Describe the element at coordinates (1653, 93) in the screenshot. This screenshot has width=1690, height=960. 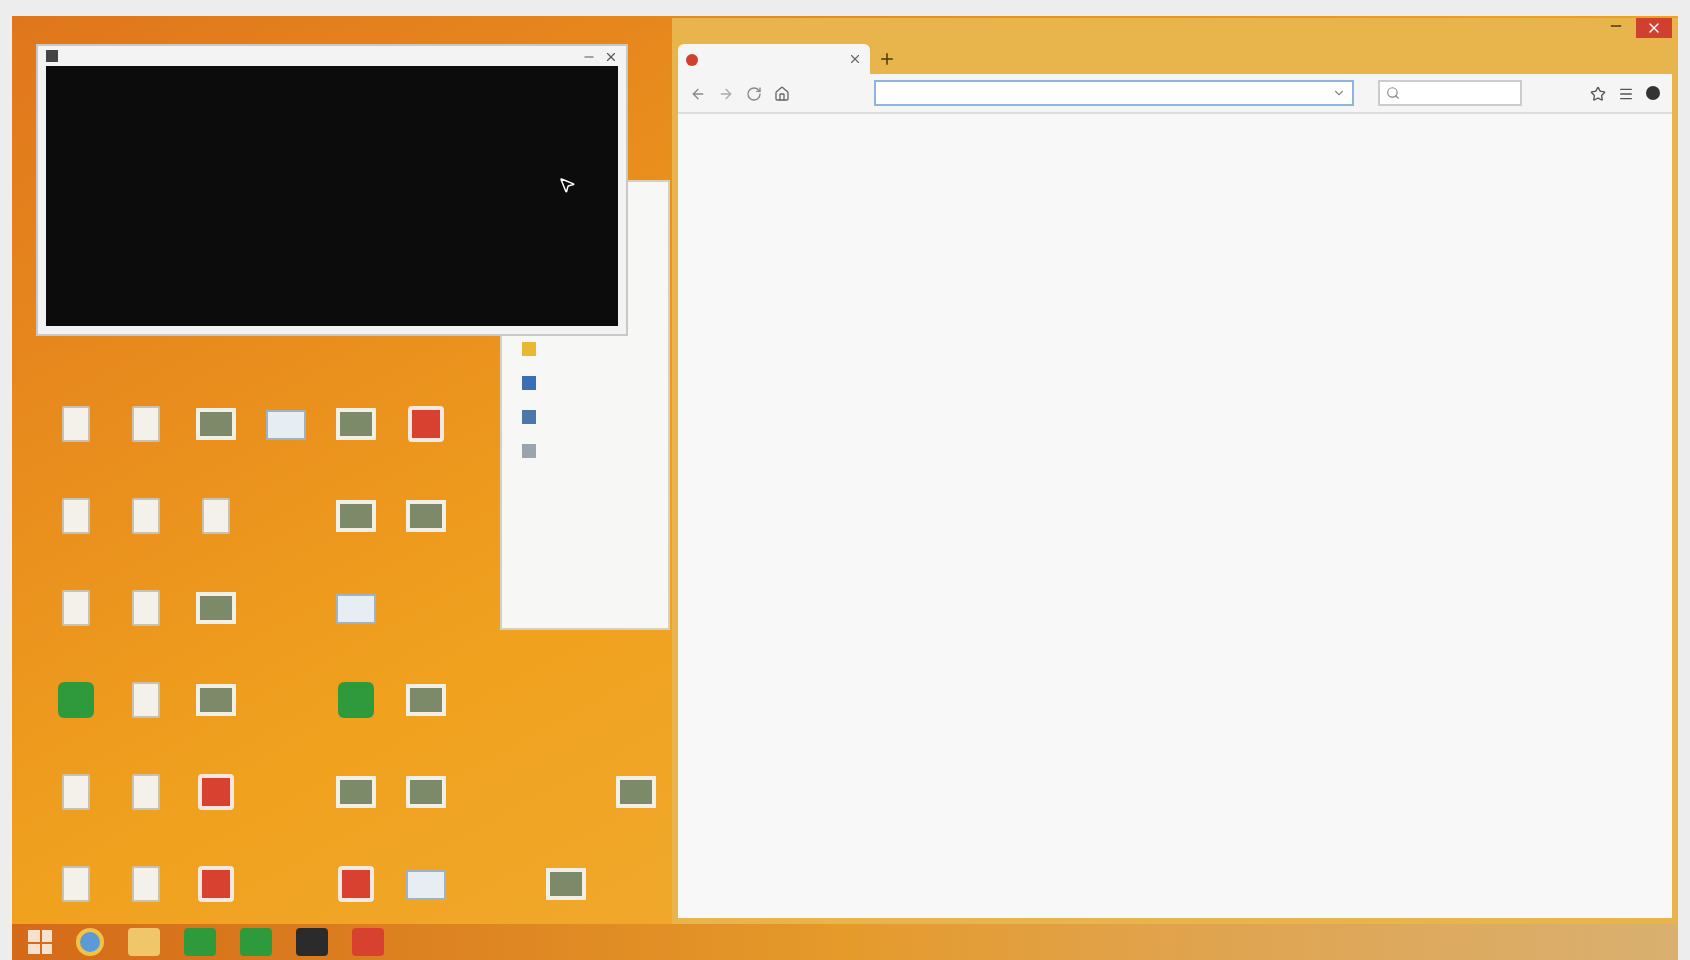
I see `account-icon` at that location.